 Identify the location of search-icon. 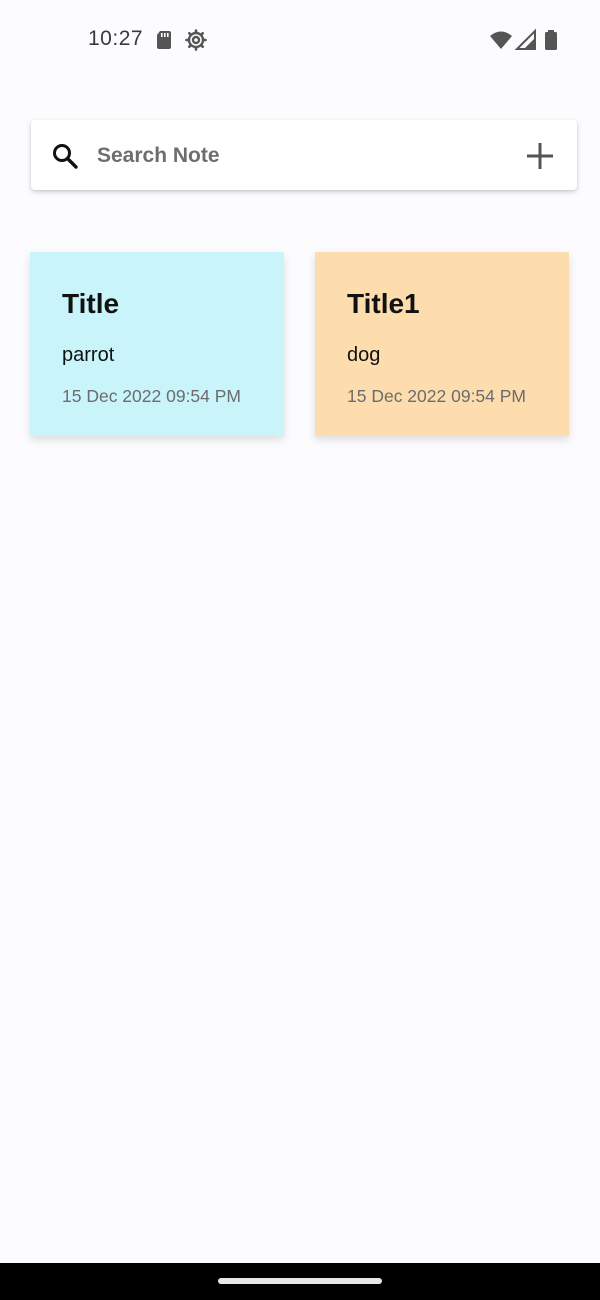
(65, 156).